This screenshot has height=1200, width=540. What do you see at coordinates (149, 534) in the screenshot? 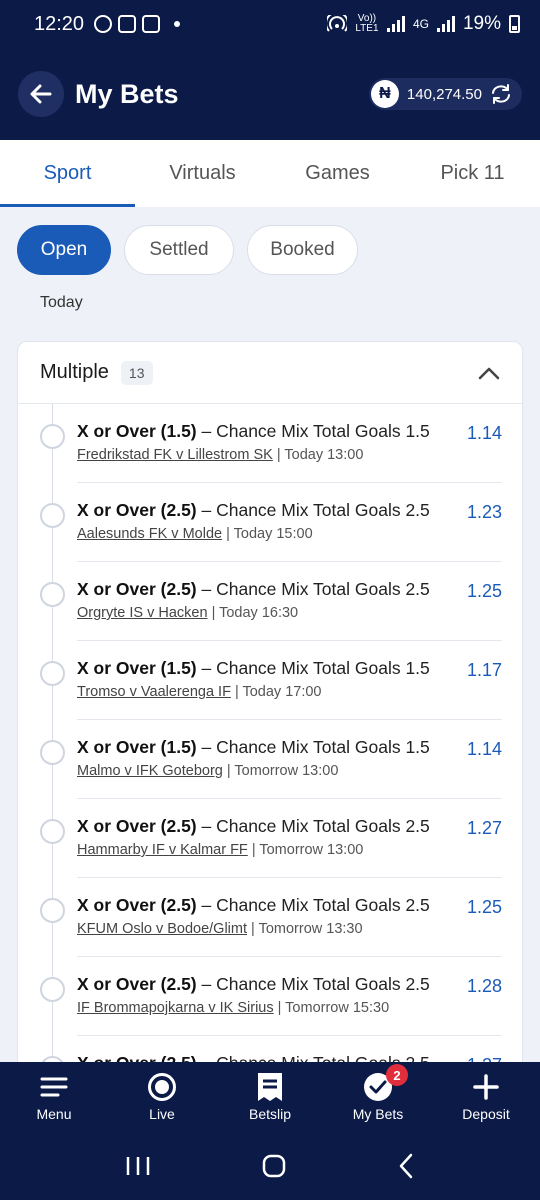
I see `match-link: Aalesunds FK v Molde` at bounding box center [149, 534].